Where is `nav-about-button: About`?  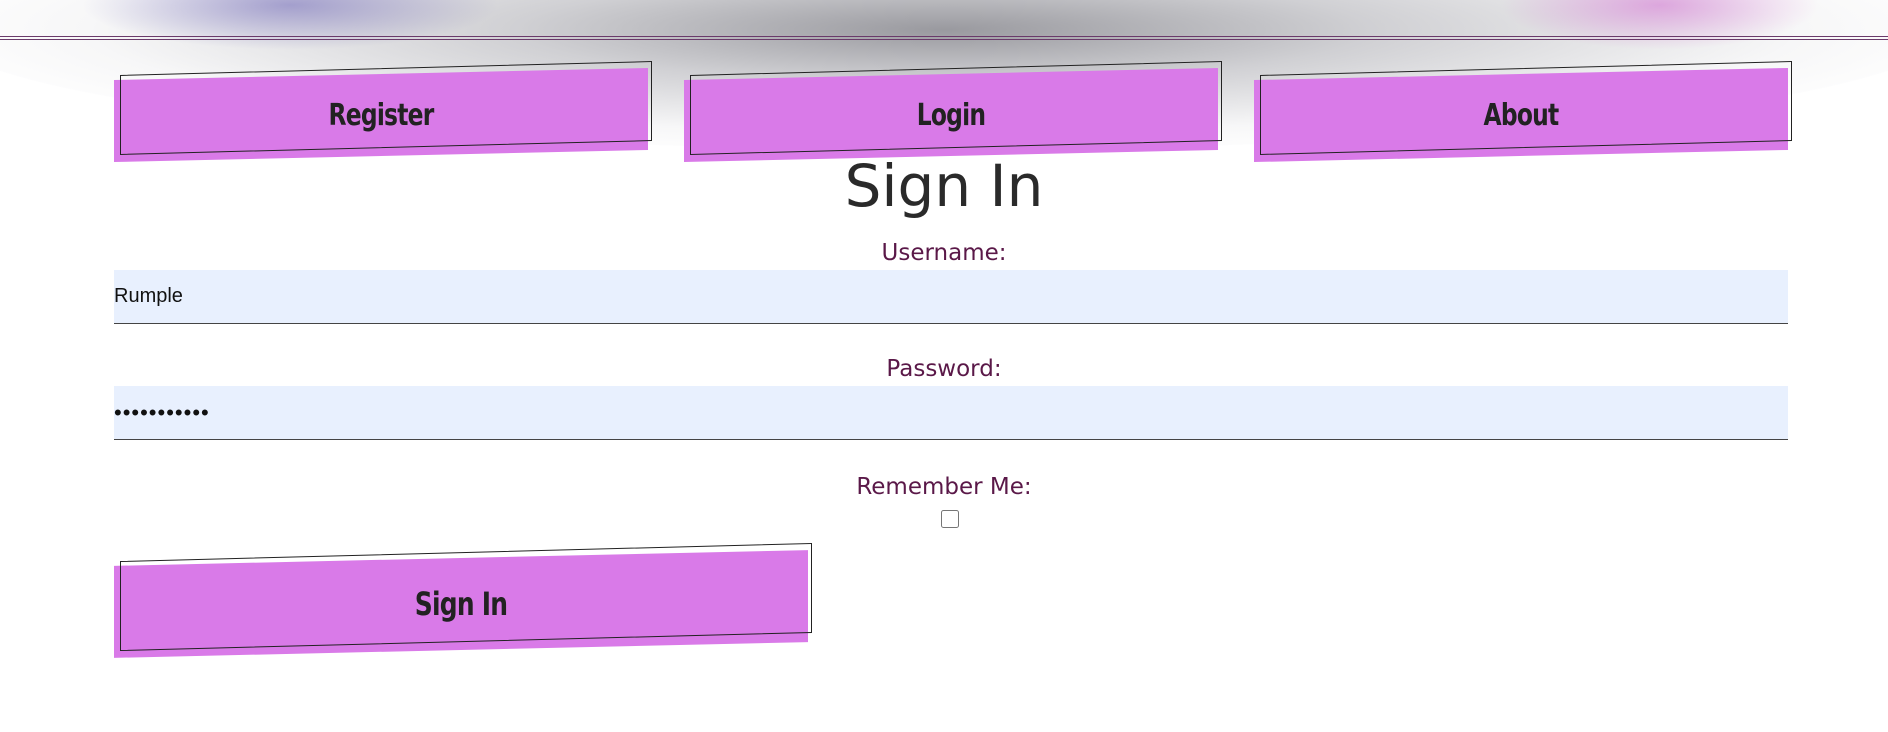 nav-about-button: About is located at coordinates (1523, 112).